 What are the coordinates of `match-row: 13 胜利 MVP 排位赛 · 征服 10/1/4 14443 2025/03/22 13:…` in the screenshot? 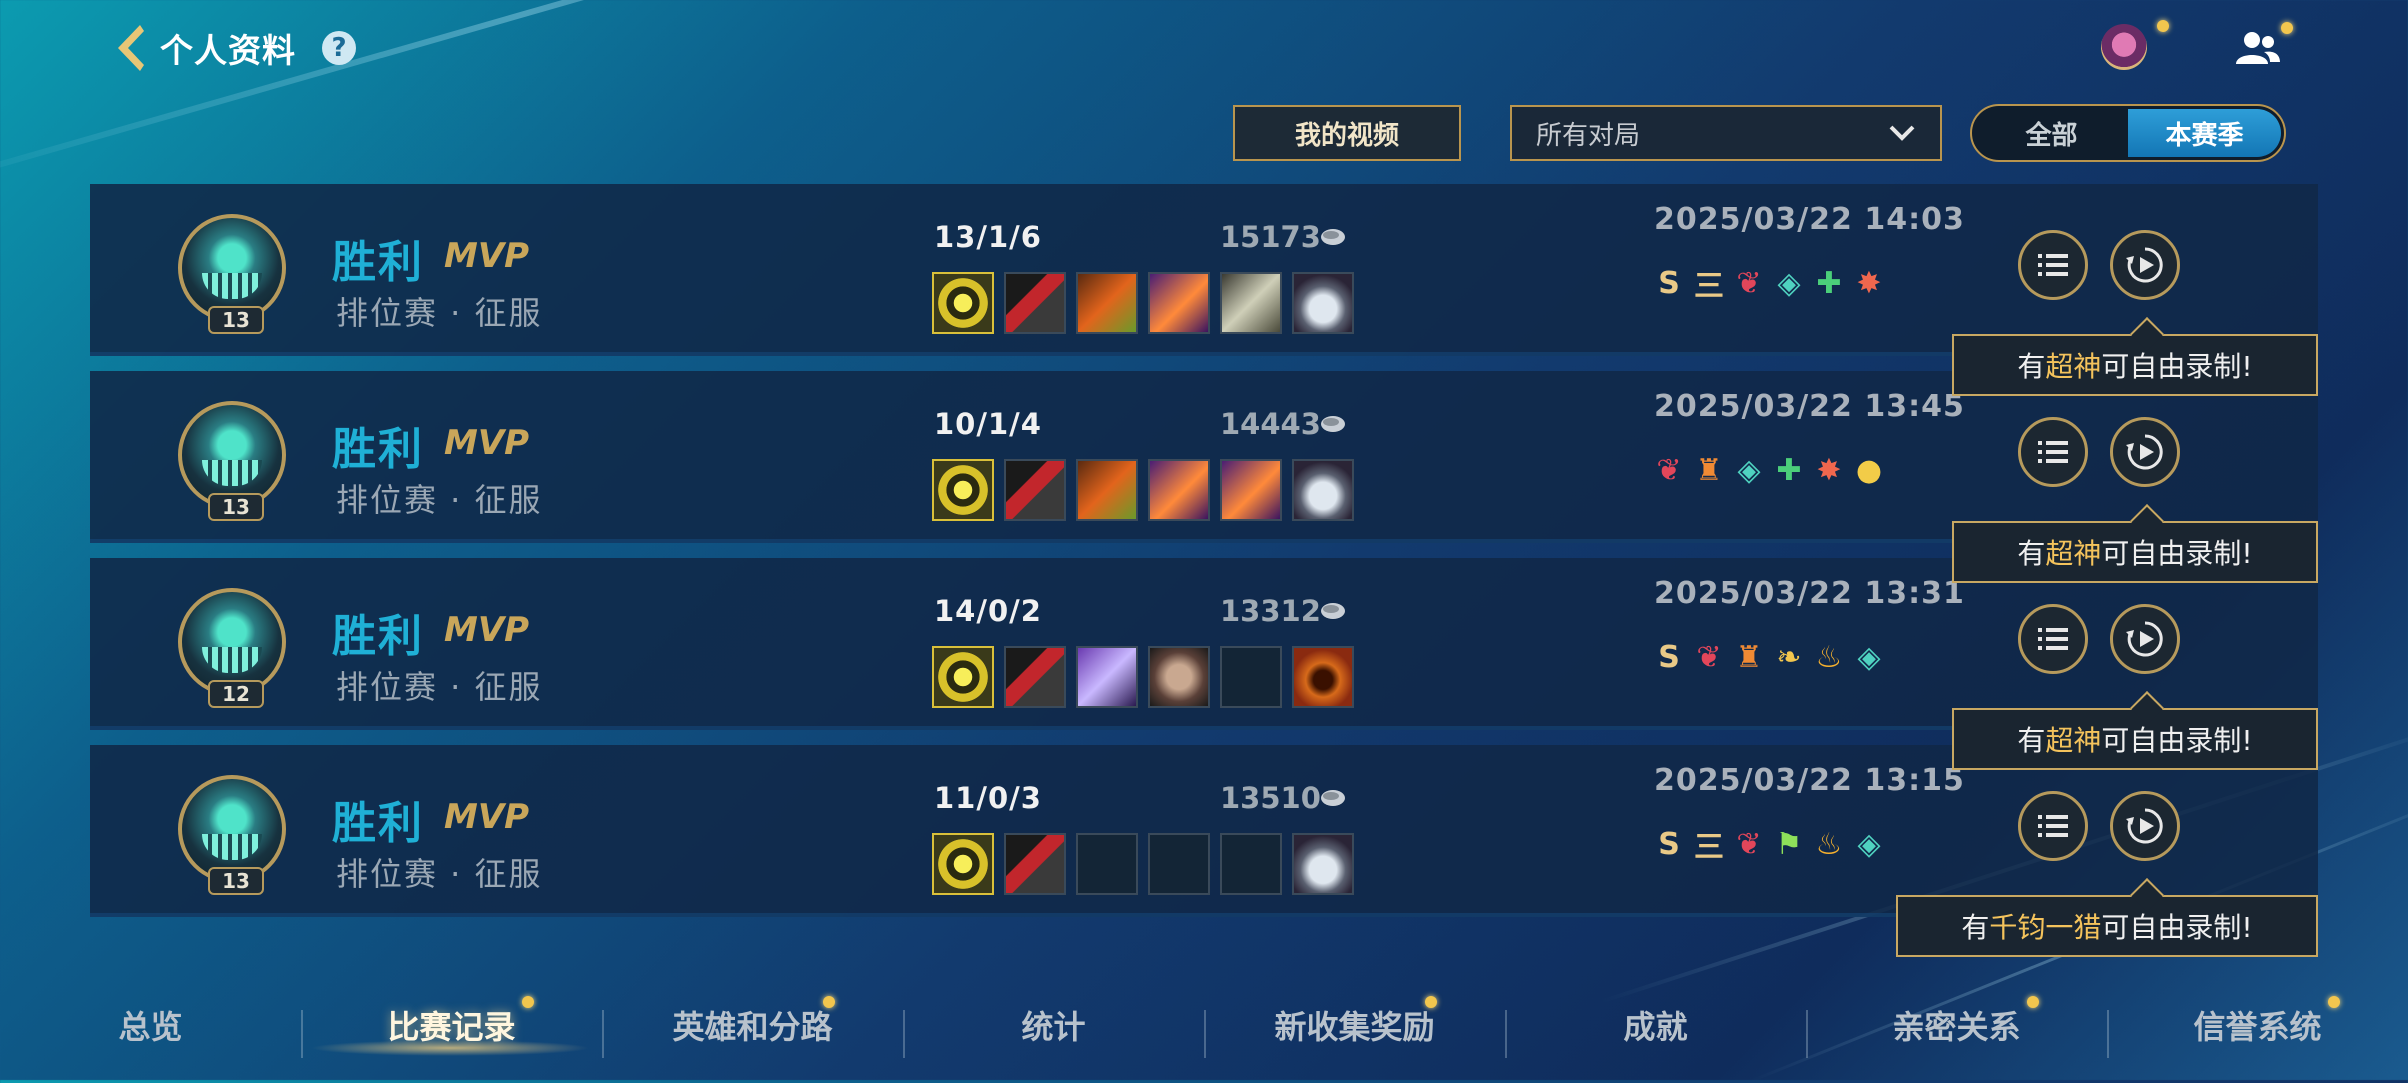 It's located at (1204, 457).